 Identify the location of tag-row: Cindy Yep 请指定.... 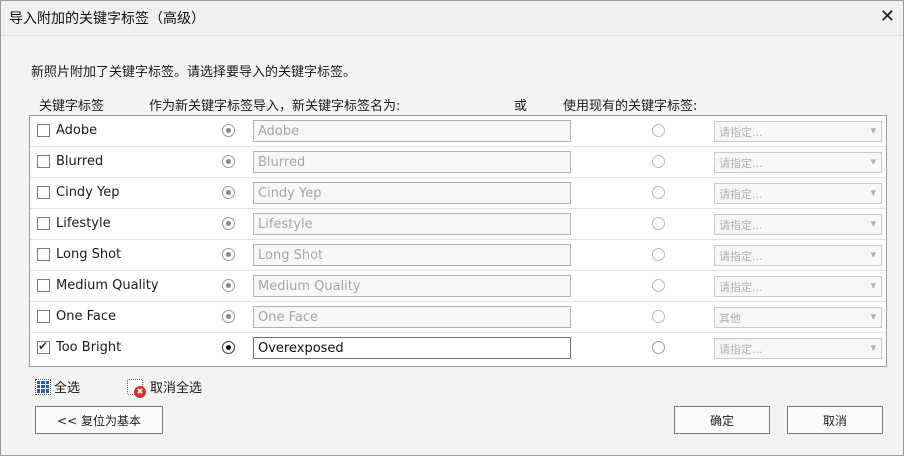
(458, 193).